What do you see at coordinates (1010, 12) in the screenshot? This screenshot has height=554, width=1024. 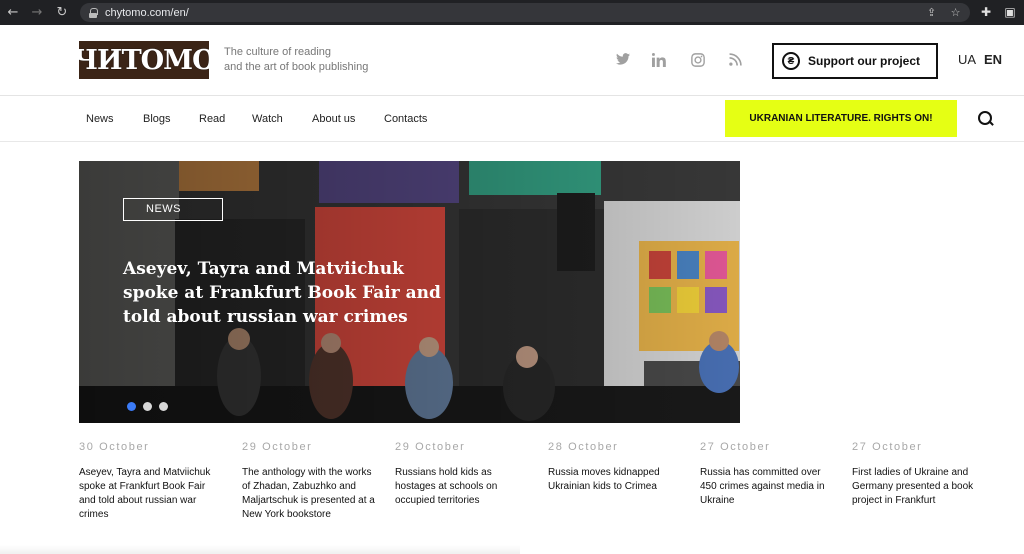 I see `sidebar-icon: ▣` at bounding box center [1010, 12].